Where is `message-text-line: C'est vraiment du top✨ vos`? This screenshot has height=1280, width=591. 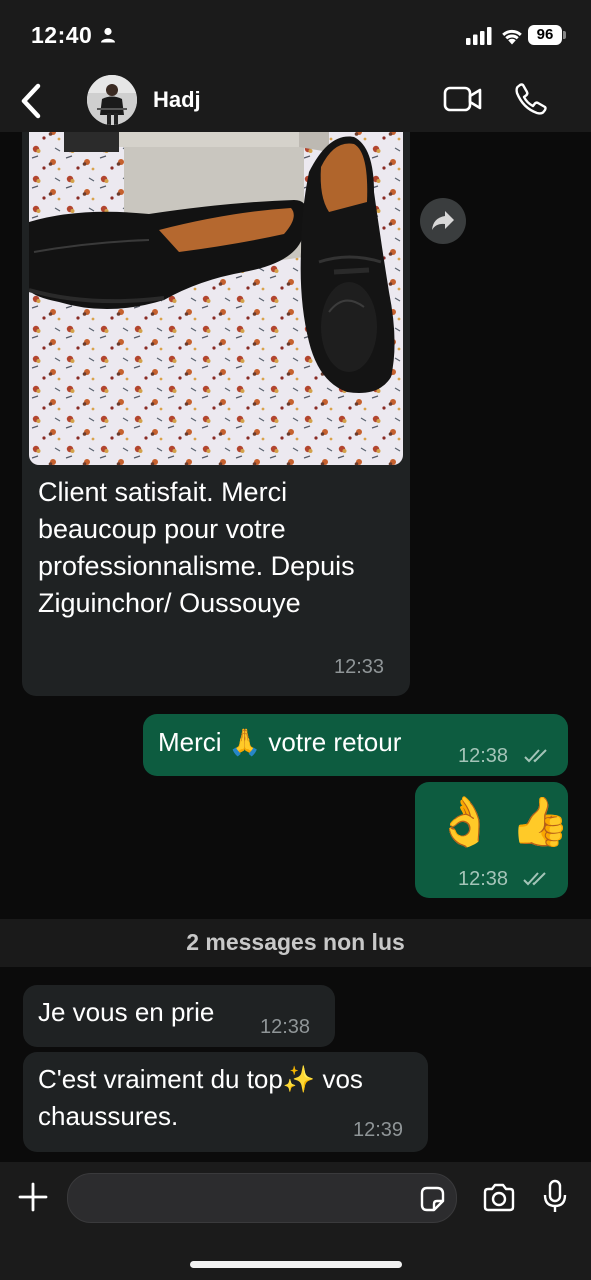
message-text-line: C'est vraiment du top✨ vos is located at coordinates (200, 1080).